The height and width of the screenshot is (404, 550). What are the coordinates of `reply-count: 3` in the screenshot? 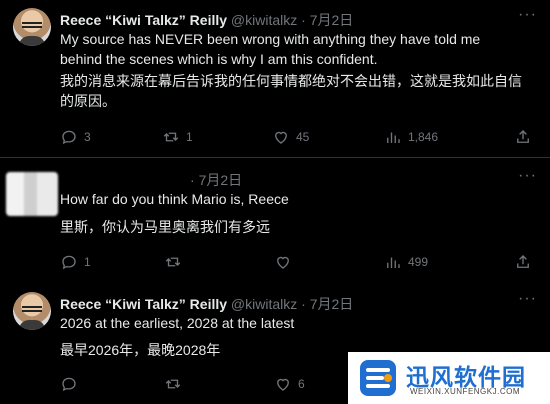 It's located at (87, 137).